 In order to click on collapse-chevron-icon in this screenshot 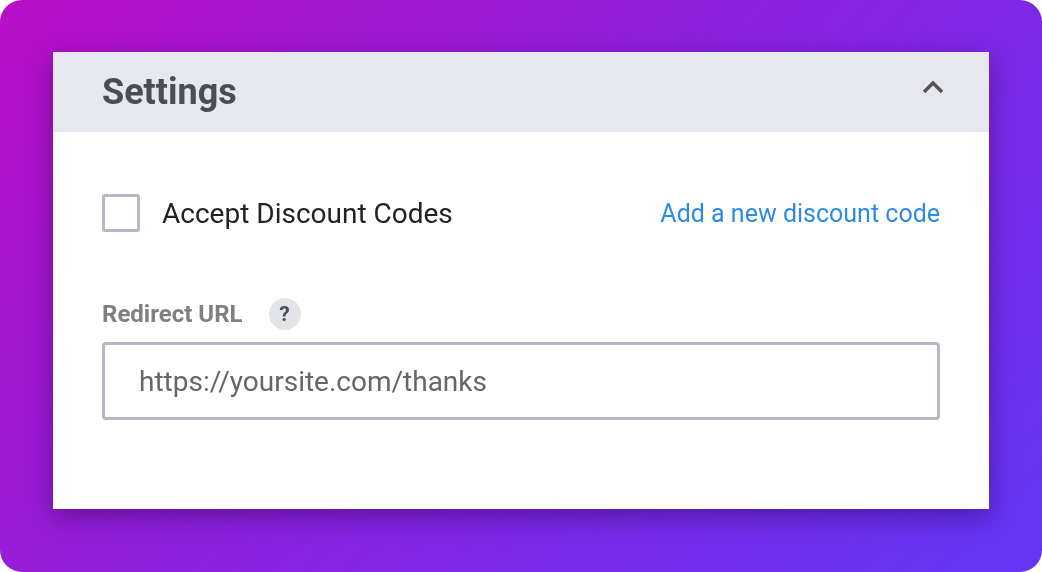, I will do `click(933, 87)`.